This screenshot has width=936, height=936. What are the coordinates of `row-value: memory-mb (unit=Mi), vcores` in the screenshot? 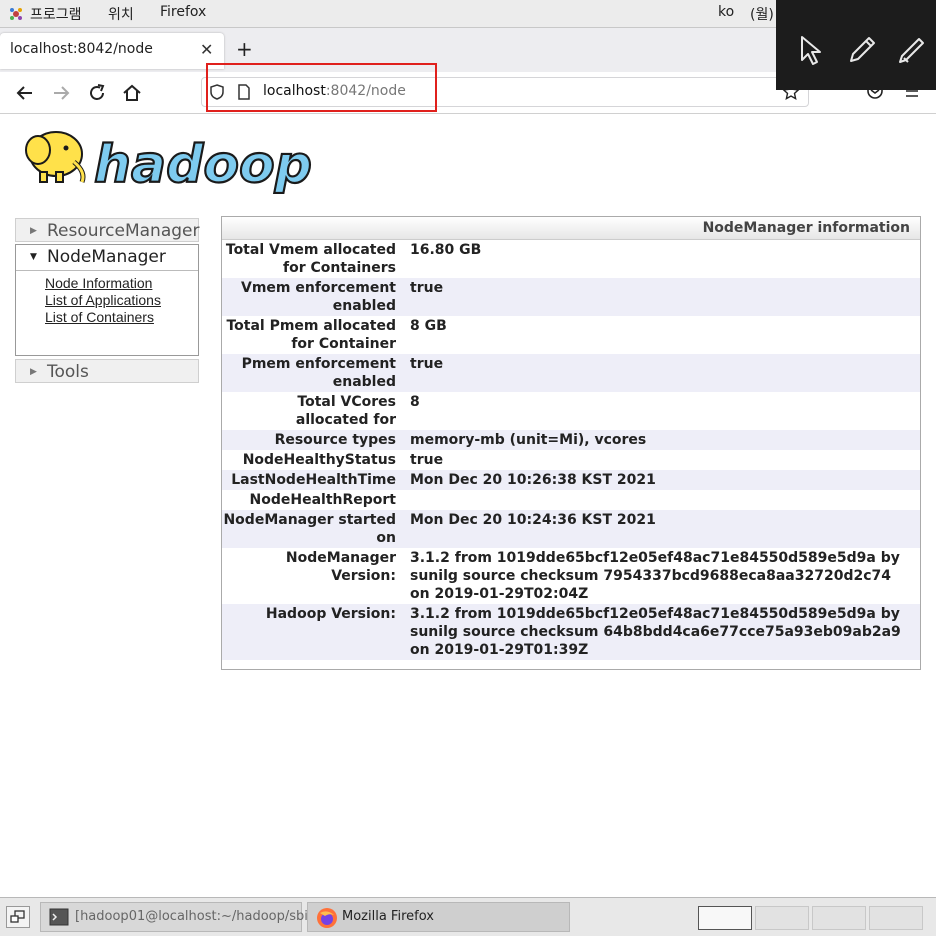 It's located at (528, 440).